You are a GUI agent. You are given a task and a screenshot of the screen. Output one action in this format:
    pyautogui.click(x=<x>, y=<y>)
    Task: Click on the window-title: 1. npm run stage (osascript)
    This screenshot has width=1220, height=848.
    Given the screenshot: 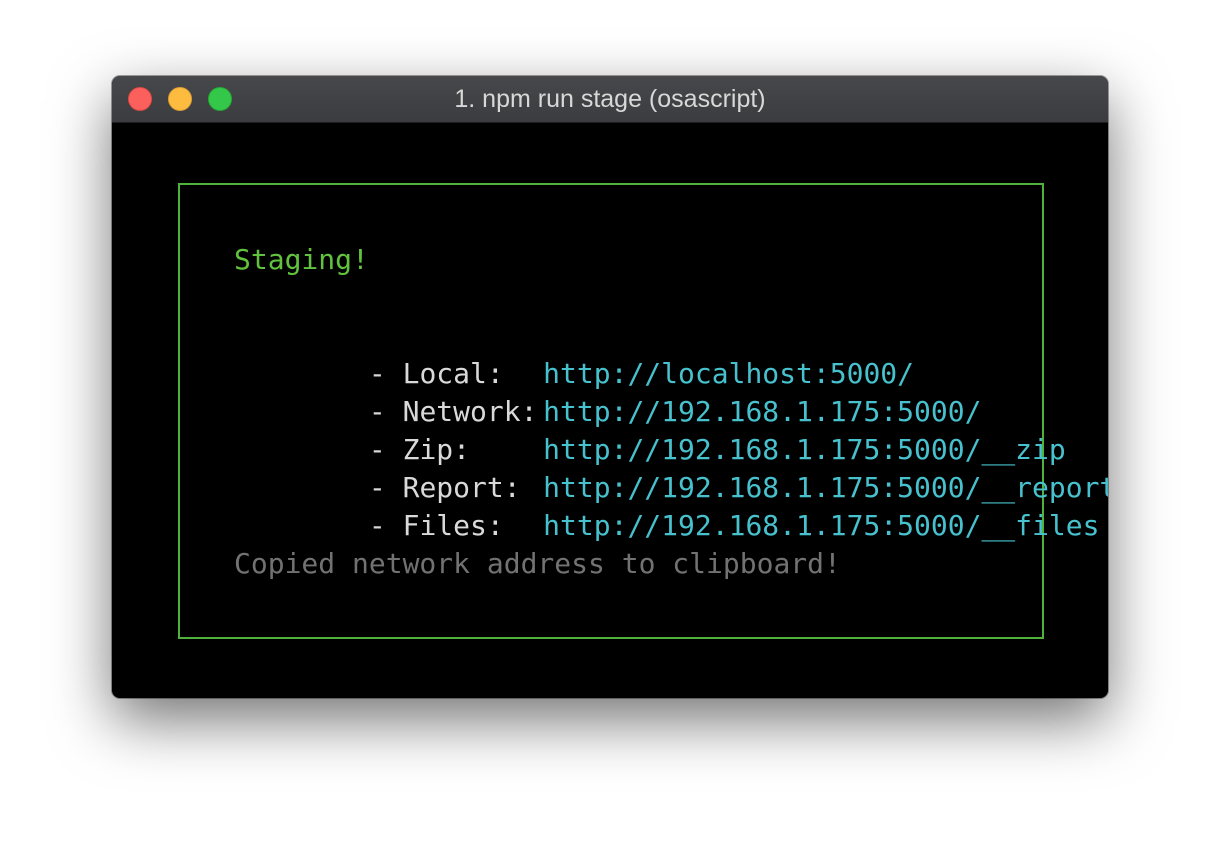 What is the action you would take?
    pyautogui.click(x=610, y=99)
    